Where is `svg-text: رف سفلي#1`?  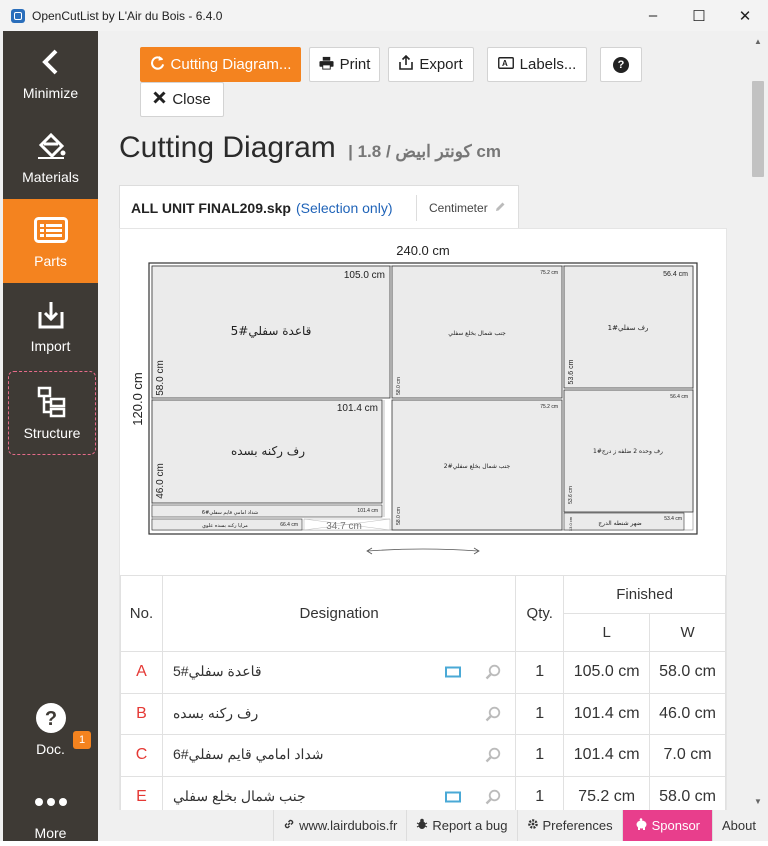 svg-text: رف سفلي#1 is located at coordinates (628, 328).